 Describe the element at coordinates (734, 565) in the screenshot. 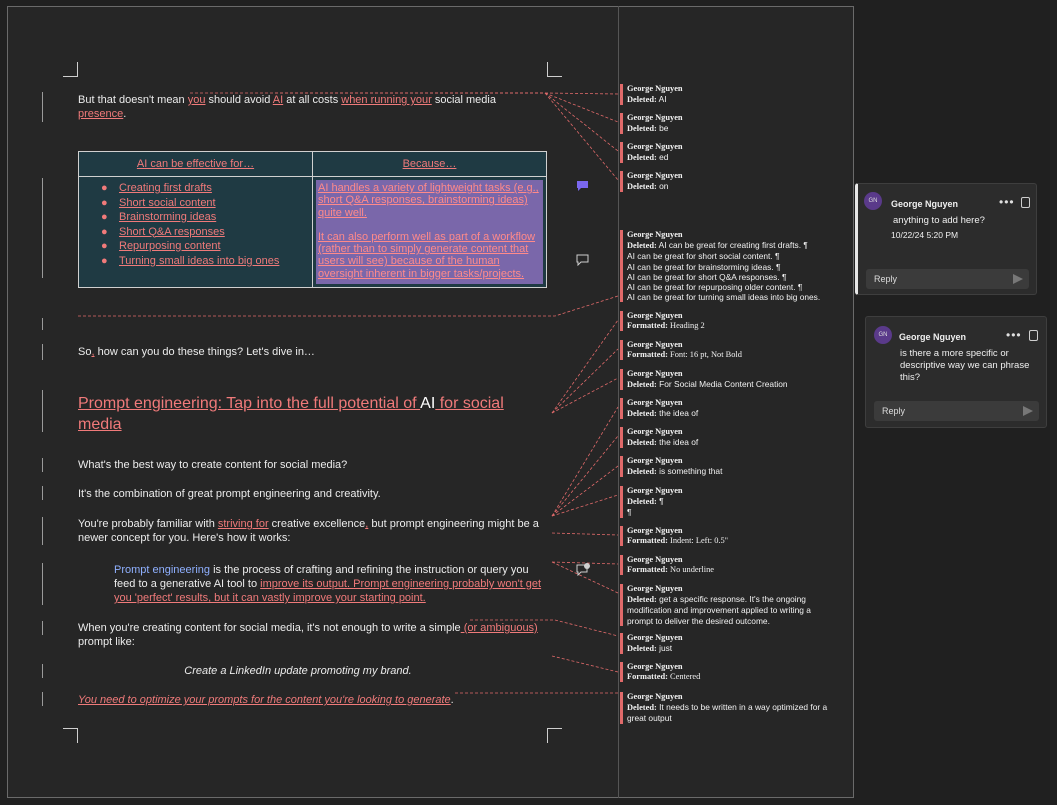

I see `revision-balloon: George Nguyen Formatted: No underline` at that location.